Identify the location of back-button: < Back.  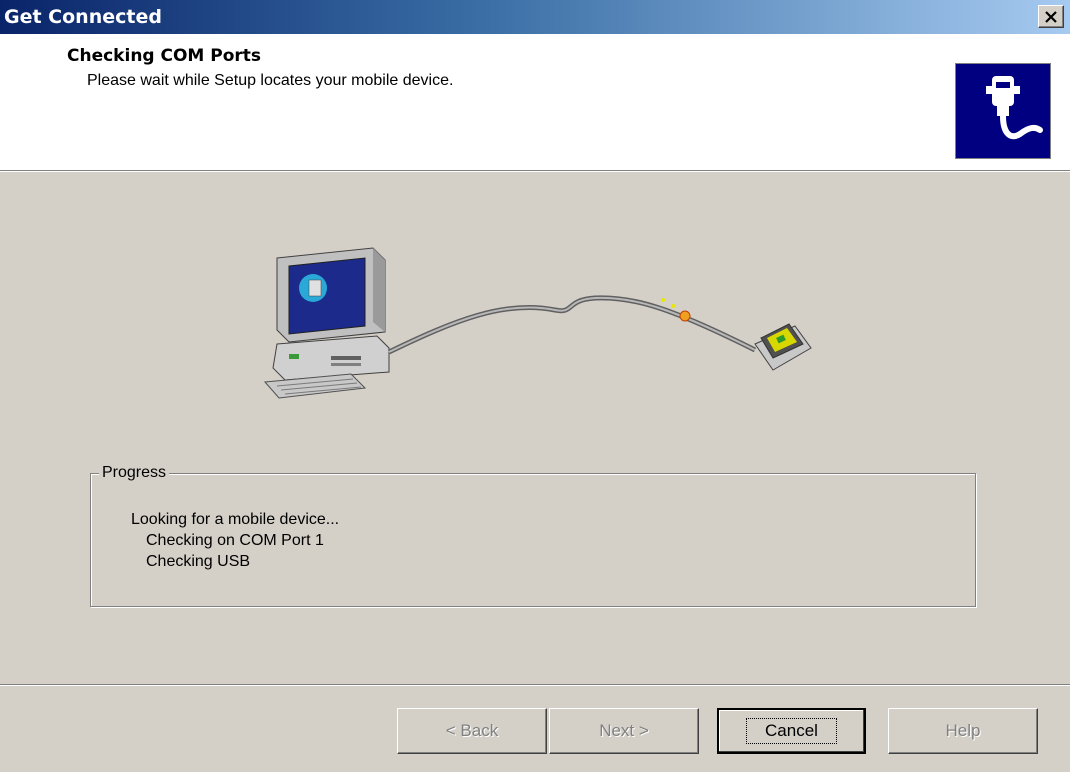
(472, 731).